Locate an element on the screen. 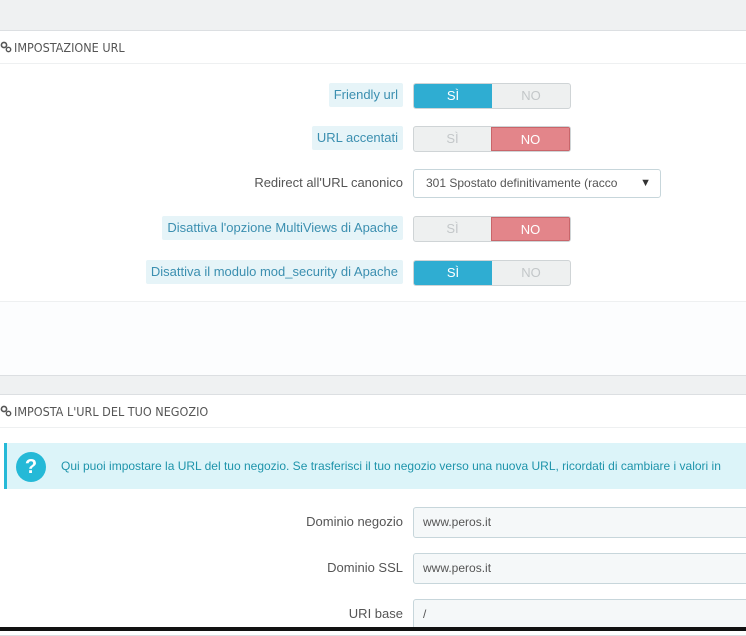  friendly-url-switch: SÌ NO is located at coordinates (492, 96).